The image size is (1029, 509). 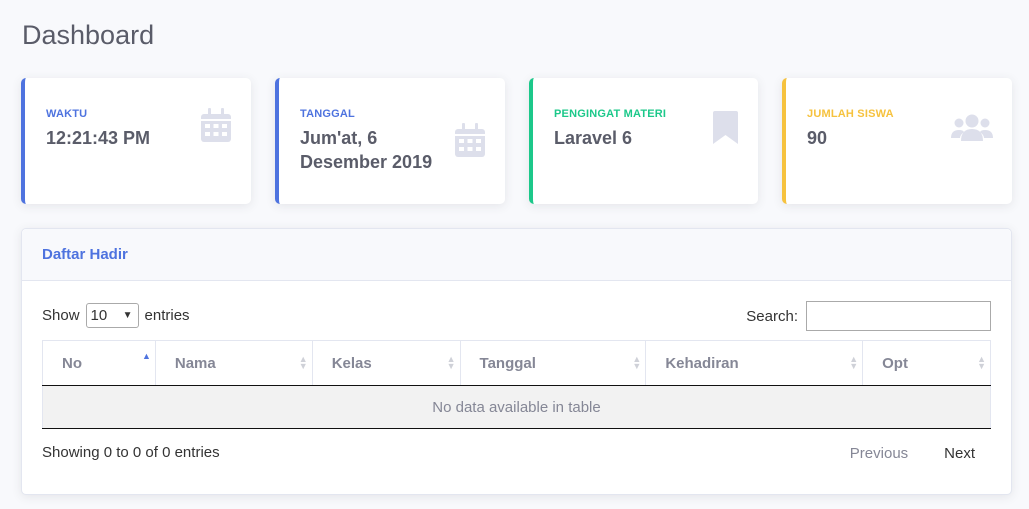 I want to click on empty-table-message: No data available in table, so click(x=516, y=407).